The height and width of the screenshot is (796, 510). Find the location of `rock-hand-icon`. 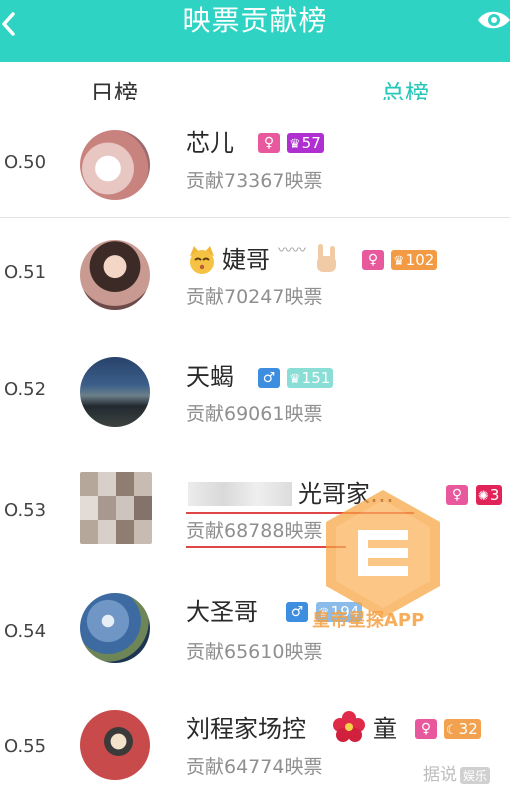

rock-hand-icon is located at coordinates (326, 258).